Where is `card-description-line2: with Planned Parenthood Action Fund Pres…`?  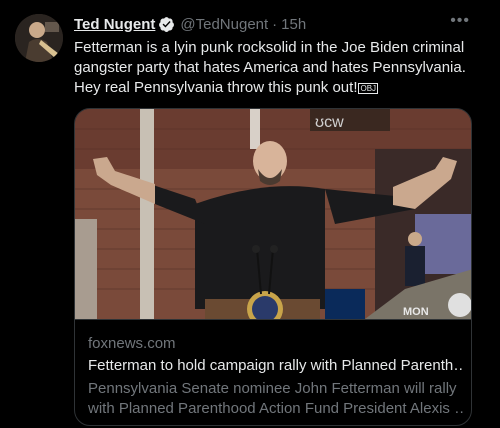 card-description-line2: with Planned Parenthood Action Fund Pres… is located at coordinates (275, 408).